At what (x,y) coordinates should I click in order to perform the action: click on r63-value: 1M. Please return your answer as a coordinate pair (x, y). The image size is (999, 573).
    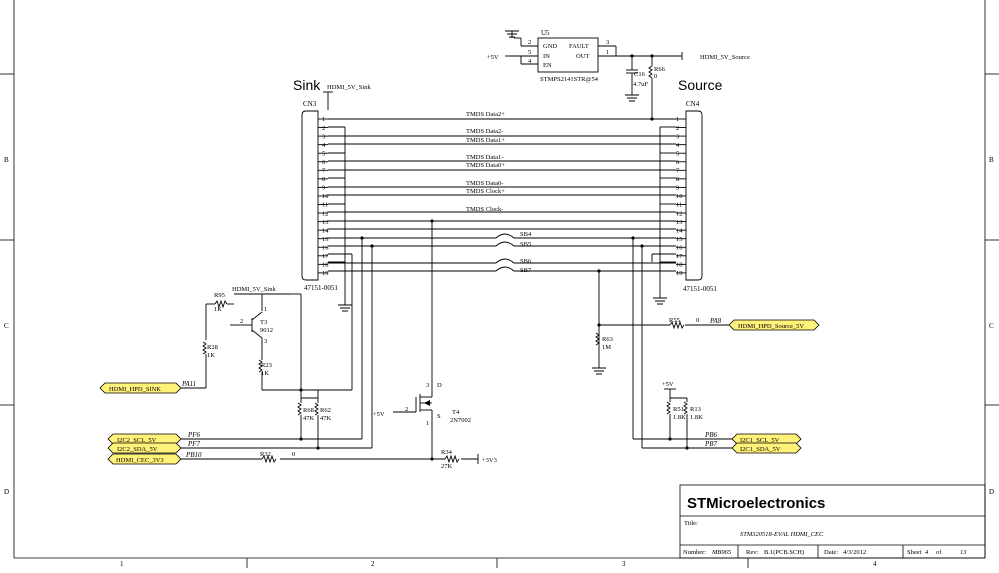
    Looking at the image, I should click on (606, 347).